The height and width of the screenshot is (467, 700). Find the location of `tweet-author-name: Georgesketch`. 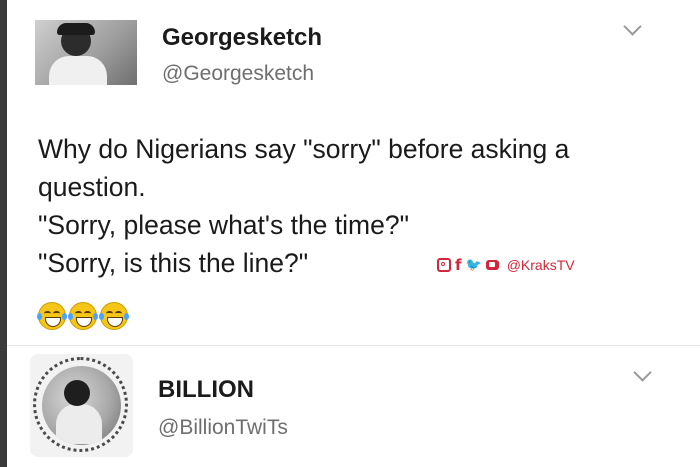

tweet-author-name: Georgesketch is located at coordinates (242, 38).